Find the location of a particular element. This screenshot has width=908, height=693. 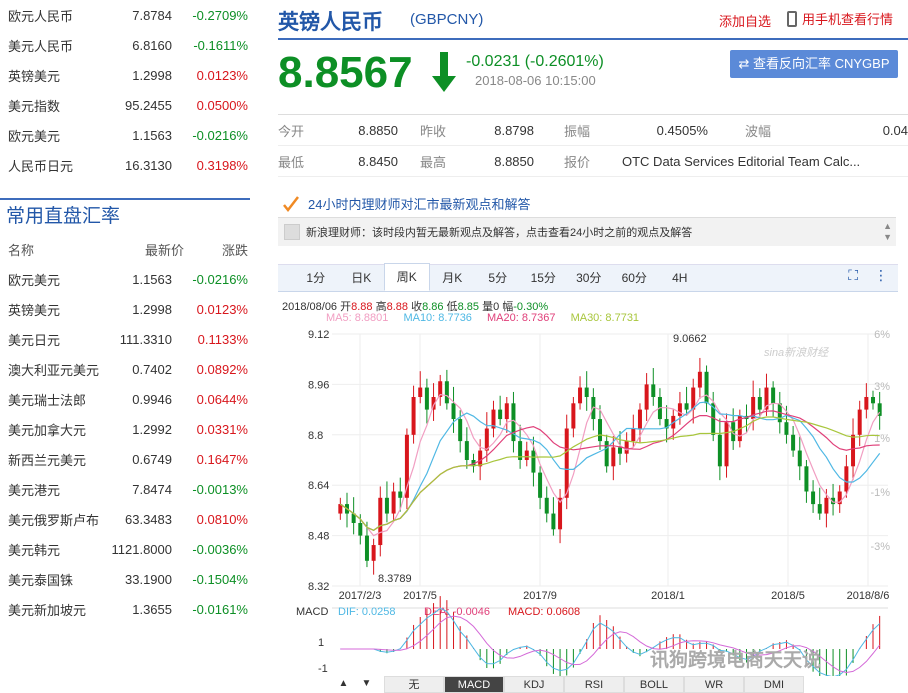

phone-icon is located at coordinates (792, 18).